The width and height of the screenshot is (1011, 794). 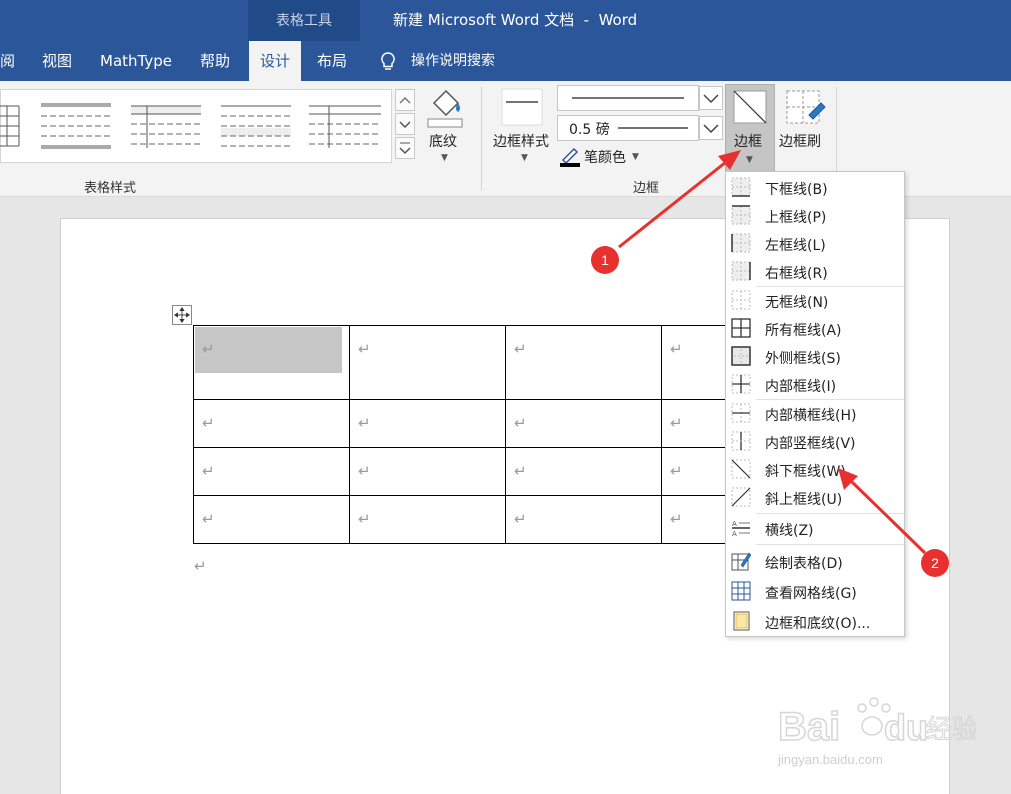 I want to click on shading-dropdown-caret: ▼, so click(x=444, y=158).